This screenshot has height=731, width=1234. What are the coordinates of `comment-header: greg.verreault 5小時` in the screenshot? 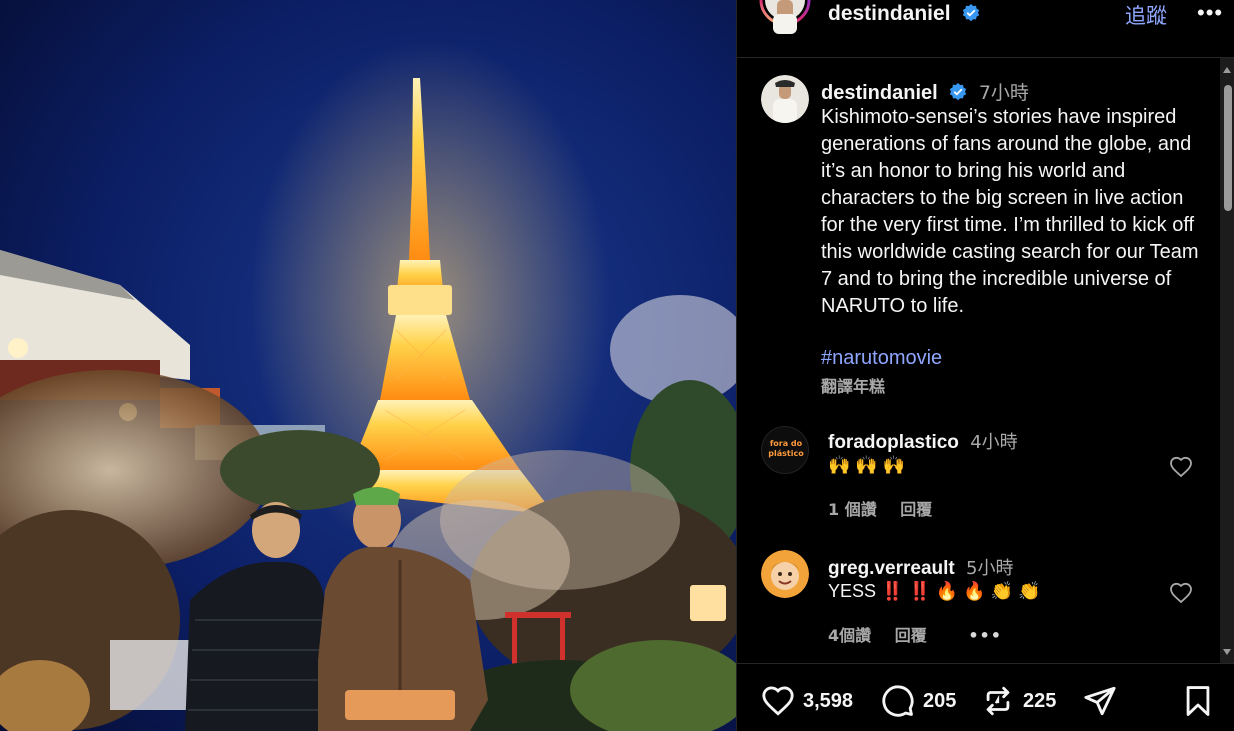 It's located at (920, 567).